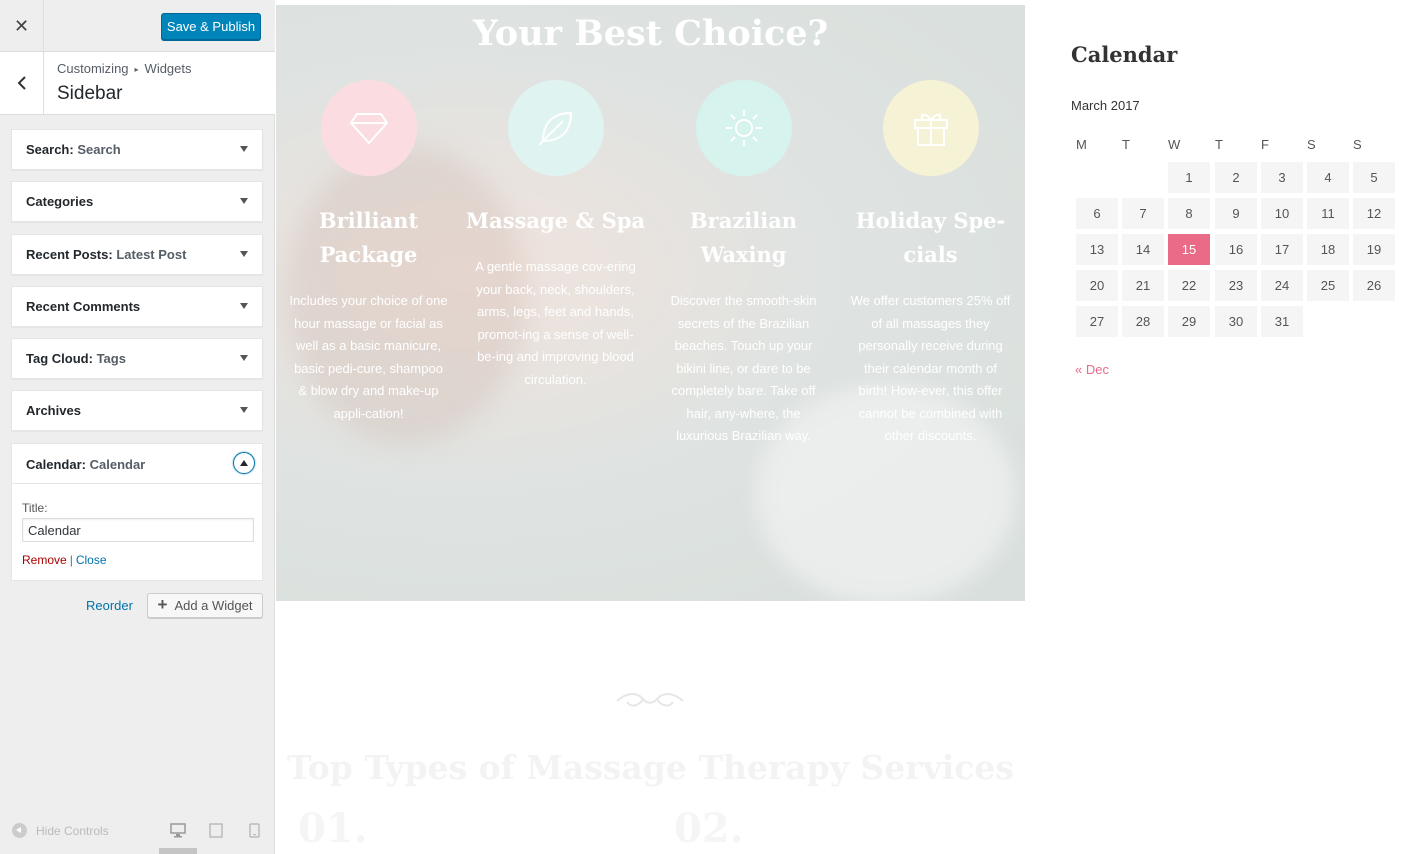 The width and height of the screenshot is (1419, 854). Describe the element at coordinates (1265, 144) in the screenshot. I see `weekday-header: F` at that location.